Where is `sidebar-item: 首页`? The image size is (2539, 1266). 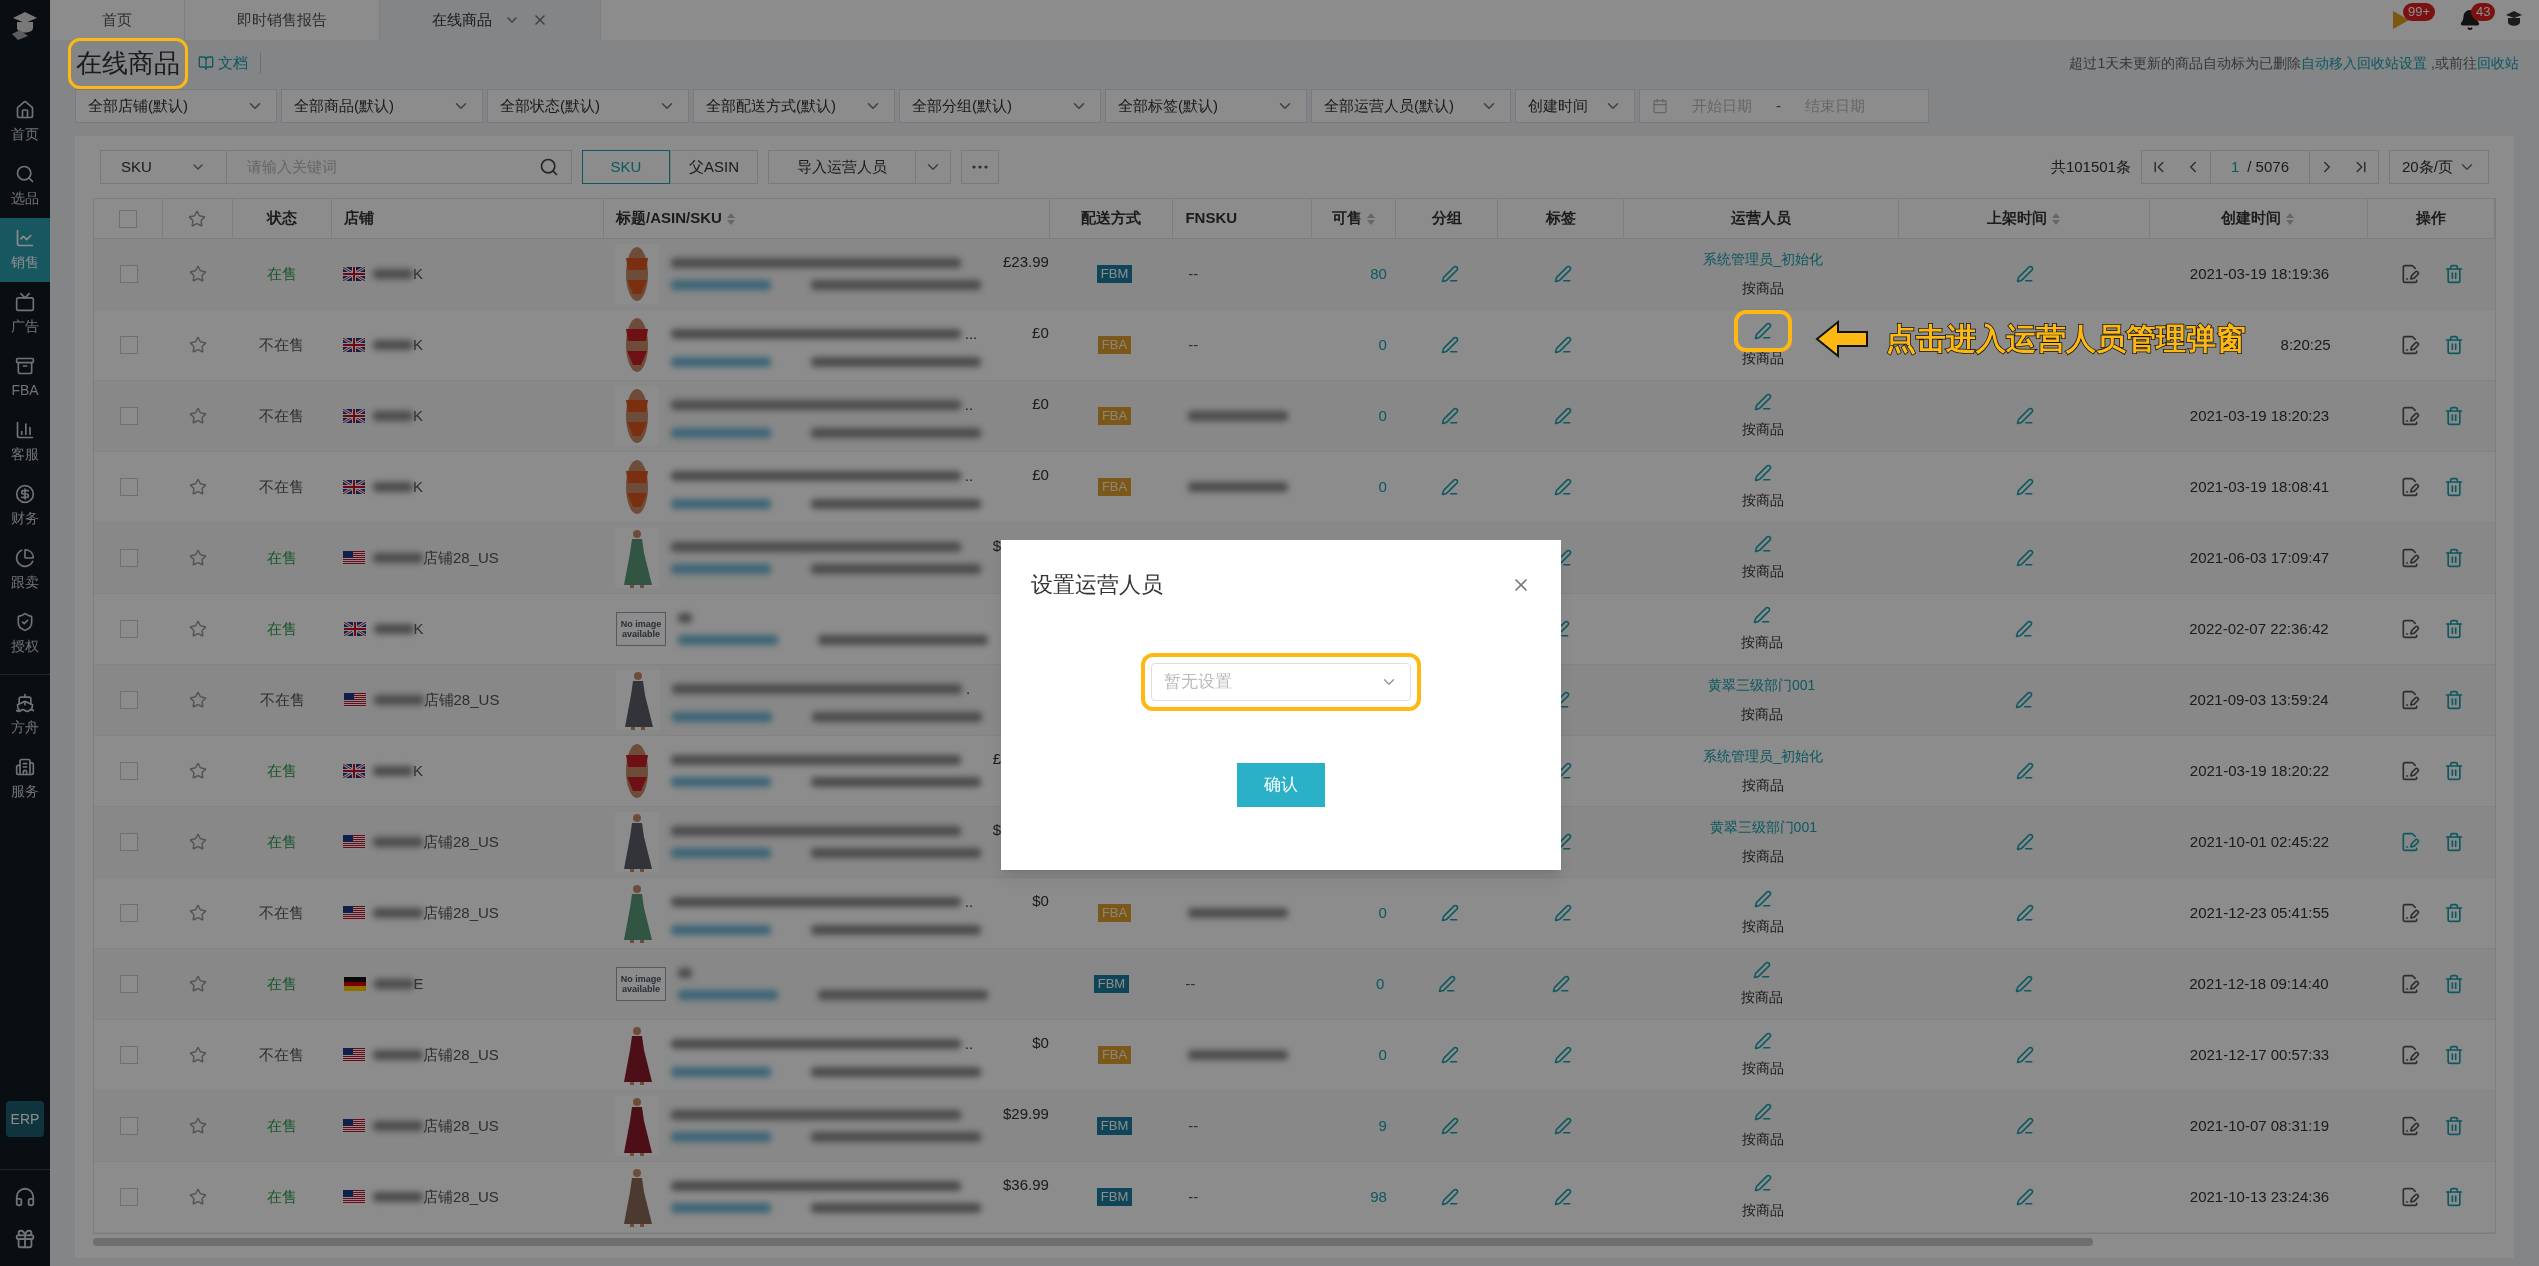
sidebar-item: 首页 is located at coordinates (25, 122).